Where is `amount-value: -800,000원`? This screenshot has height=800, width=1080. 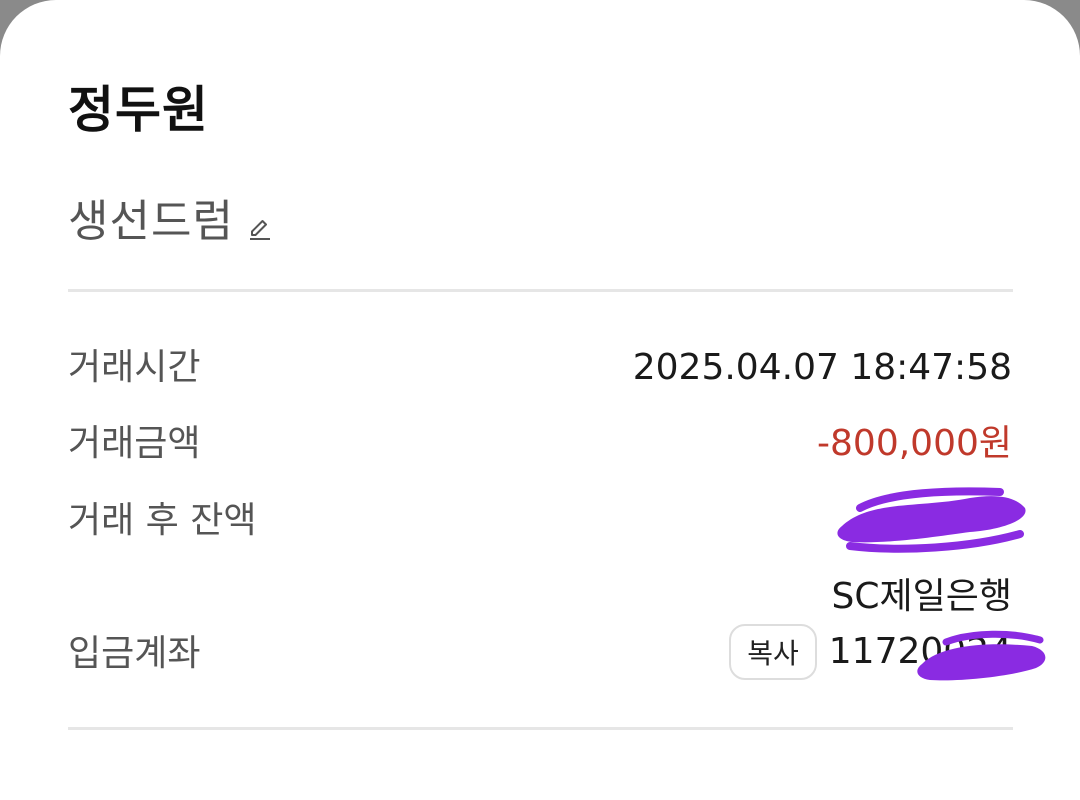
amount-value: -800,000원 is located at coordinates (914, 443).